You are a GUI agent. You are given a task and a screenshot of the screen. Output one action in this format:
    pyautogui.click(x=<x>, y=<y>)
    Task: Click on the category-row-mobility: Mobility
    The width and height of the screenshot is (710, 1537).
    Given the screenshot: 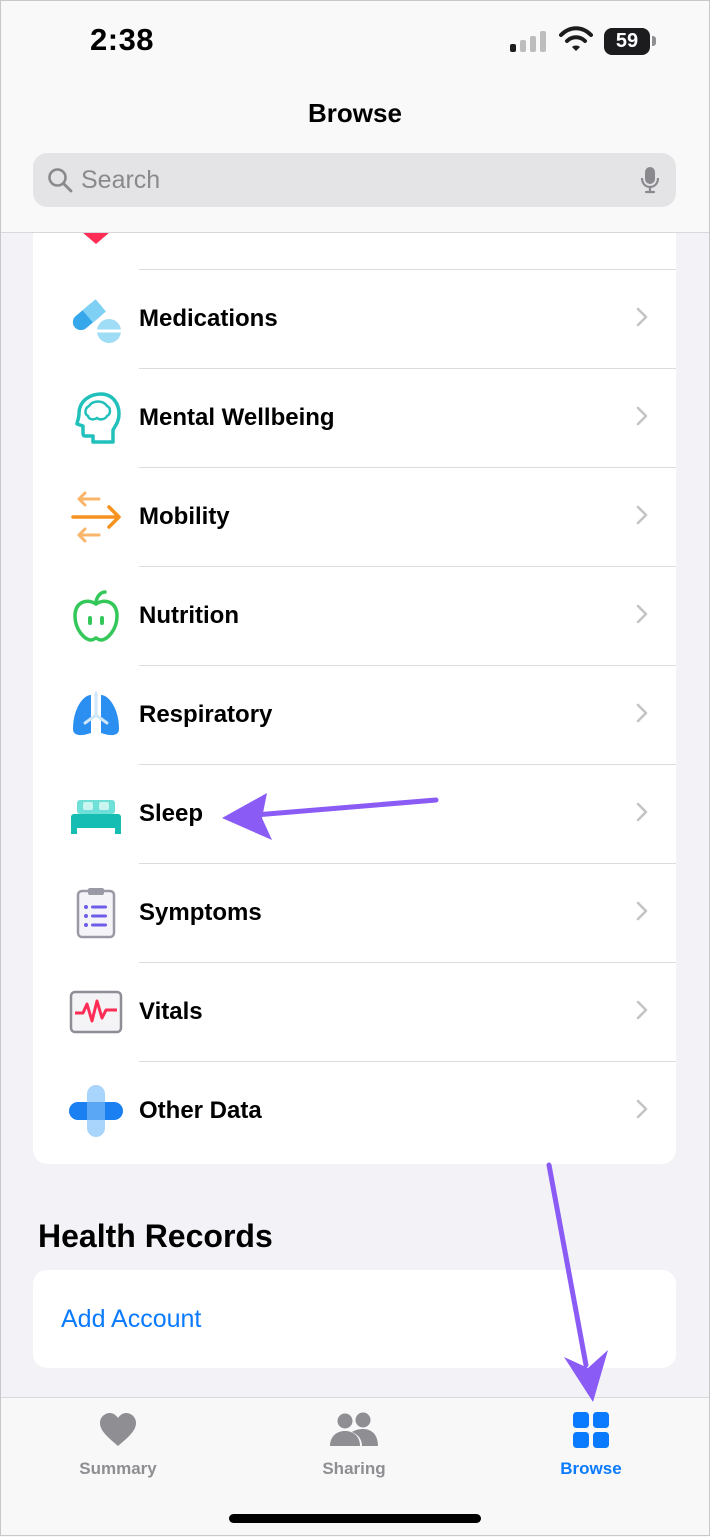 What is the action you would take?
    pyautogui.click(x=354, y=516)
    